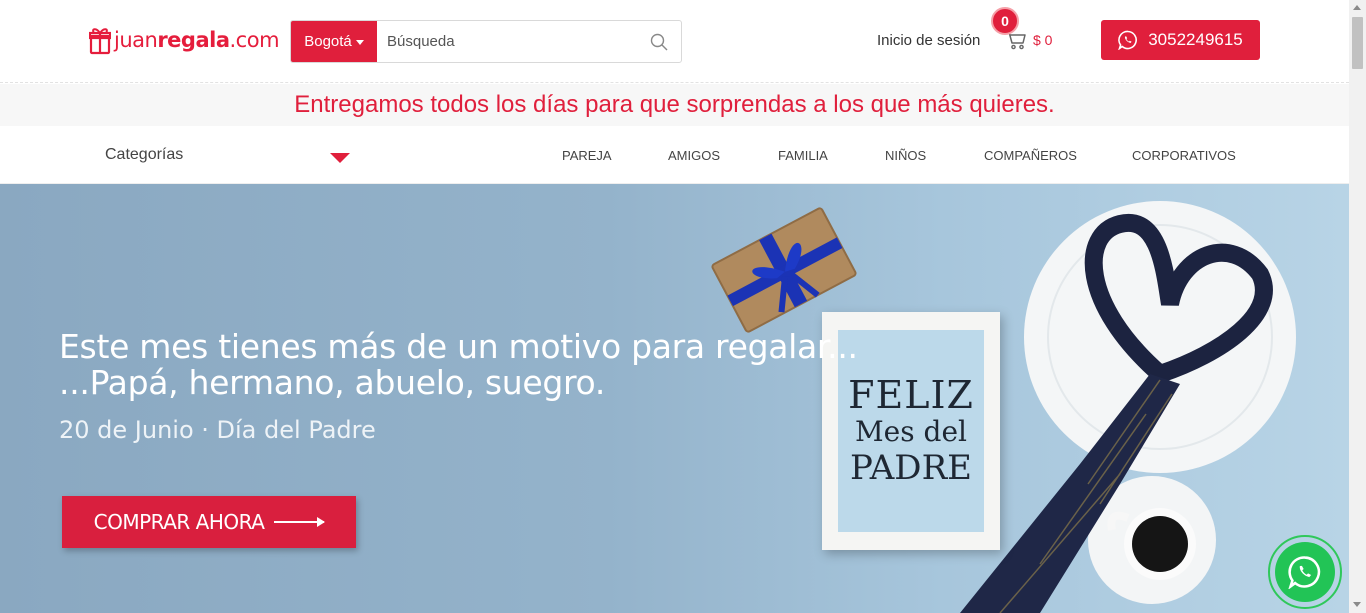  Describe the element at coordinates (587, 155) in the screenshot. I see `nav-link-pareja: PAREJA` at that location.